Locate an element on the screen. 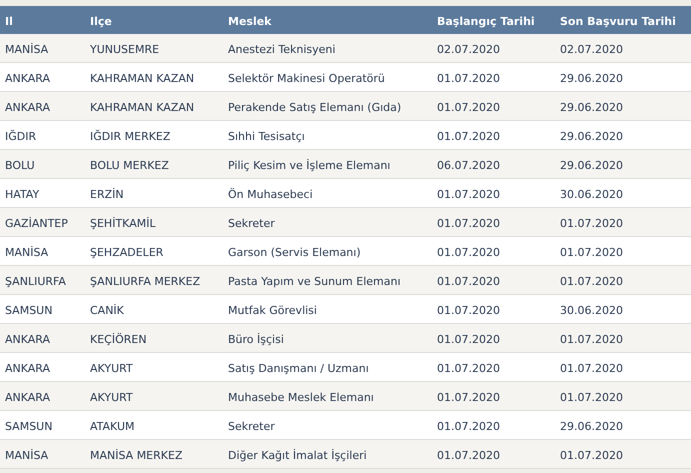  column-header: Il is located at coordinates (9, 21).